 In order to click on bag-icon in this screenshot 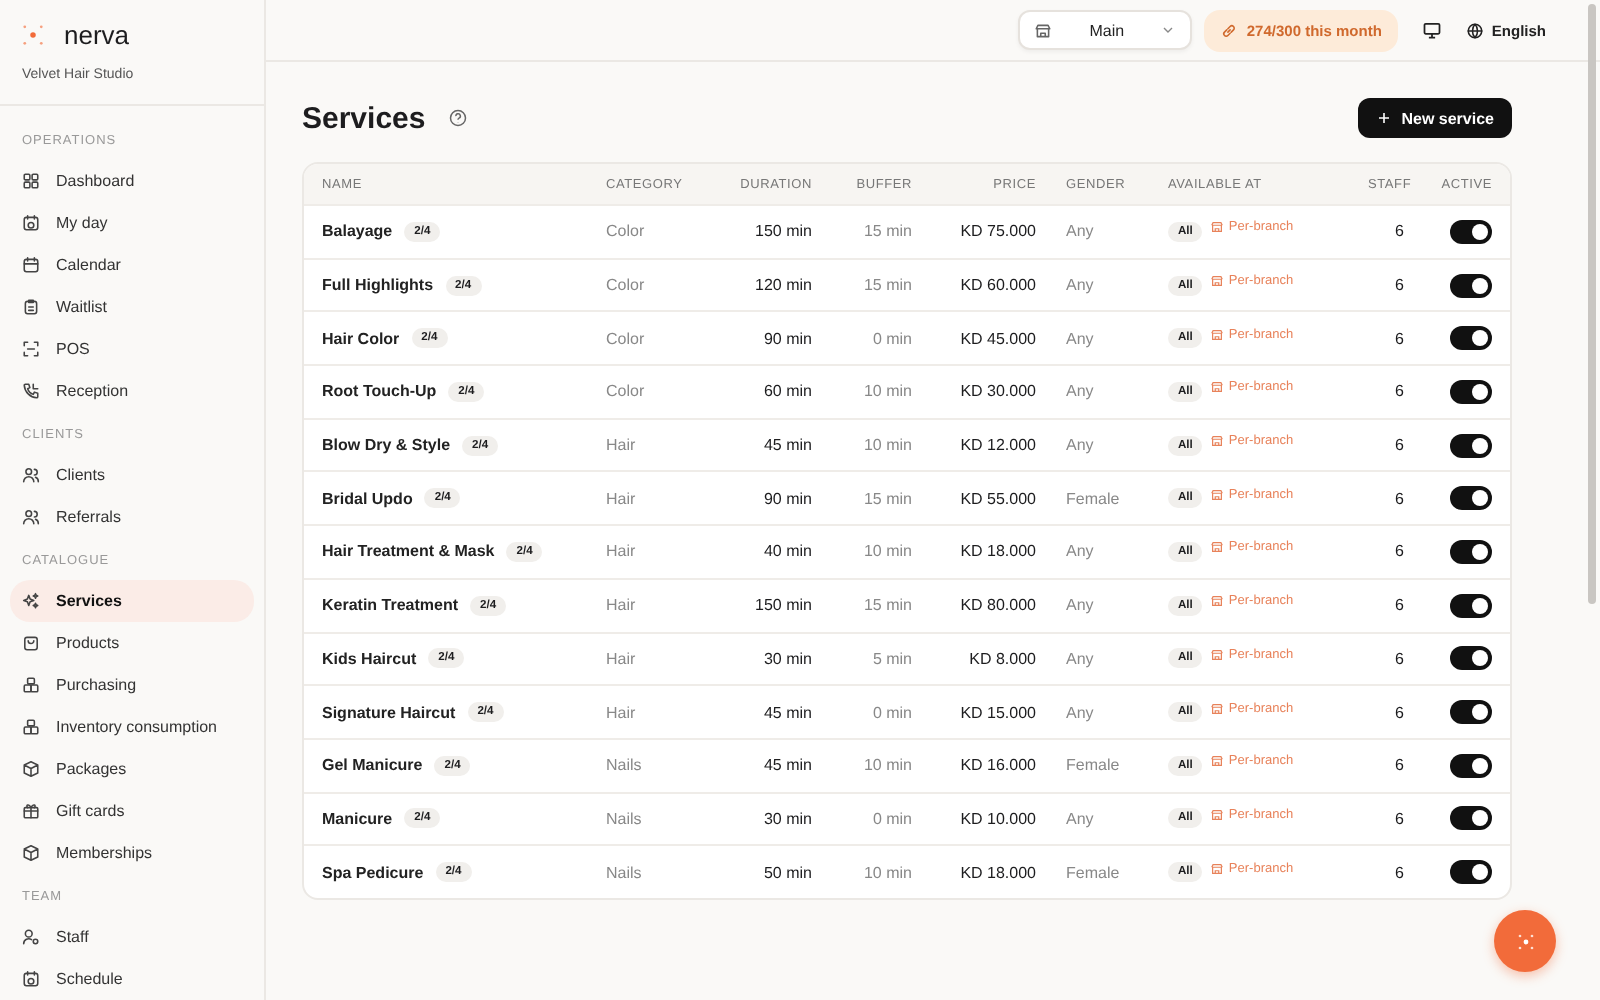, I will do `click(31, 643)`.